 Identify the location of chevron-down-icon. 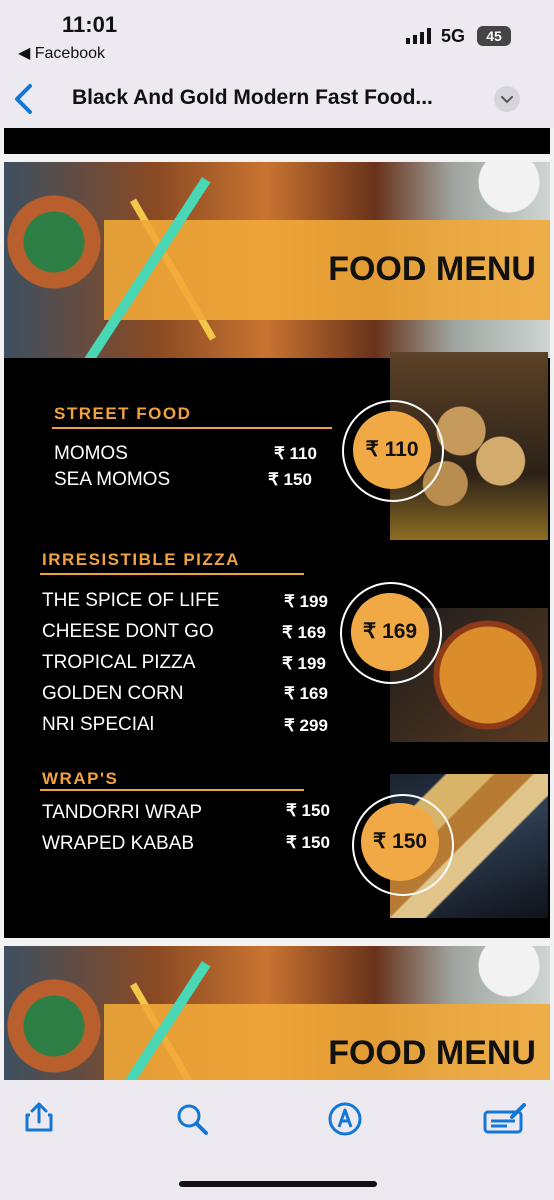
(507, 100).